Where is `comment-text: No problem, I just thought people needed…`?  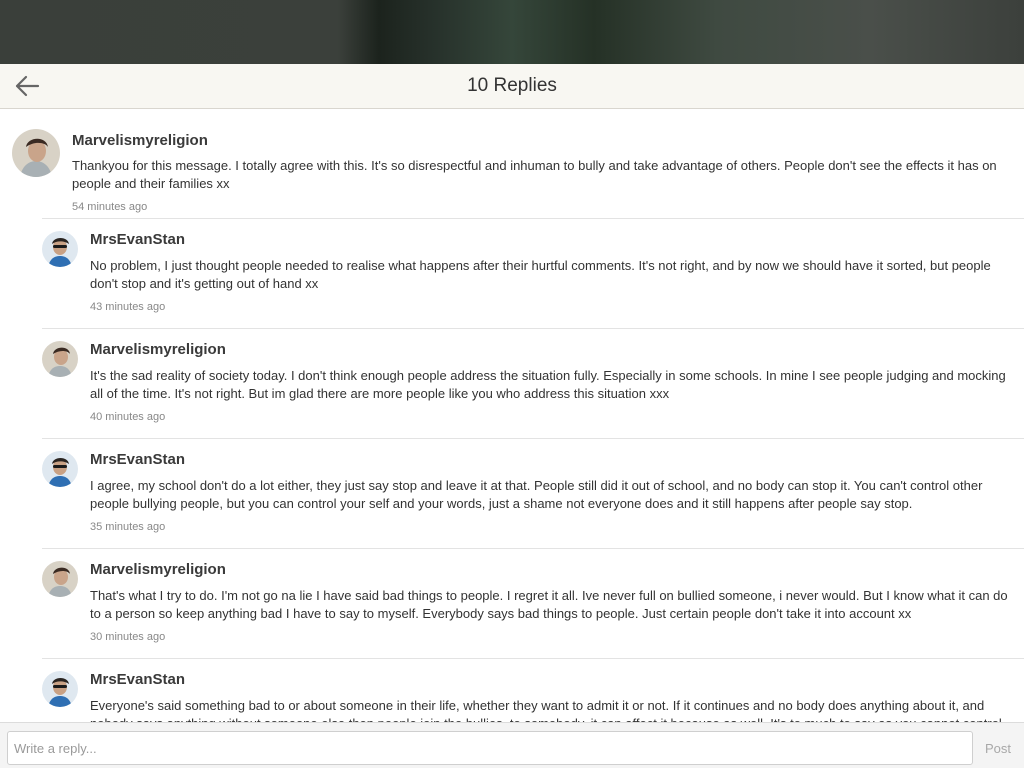 comment-text: No problem, I just thought people needed… is located at coordinates (540, 274).